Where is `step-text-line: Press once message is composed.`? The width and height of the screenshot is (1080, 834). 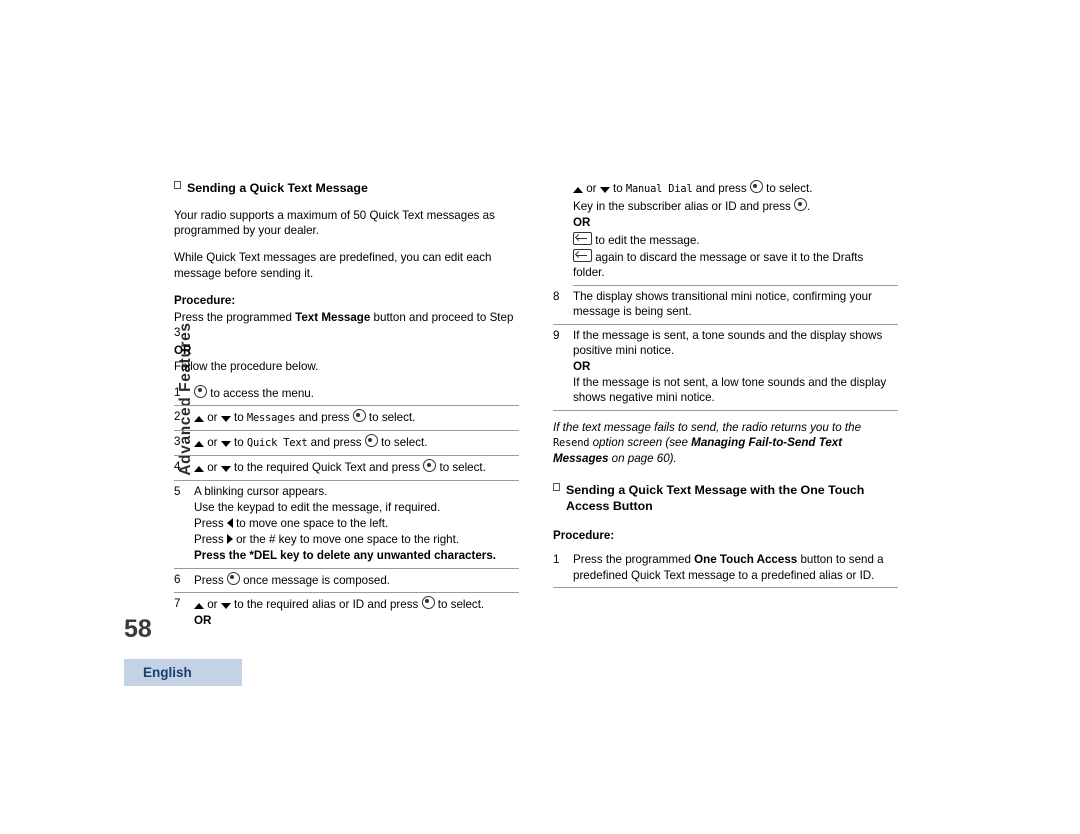
step-text-line: Press once message is composed. is located at coordinates (356, 579).